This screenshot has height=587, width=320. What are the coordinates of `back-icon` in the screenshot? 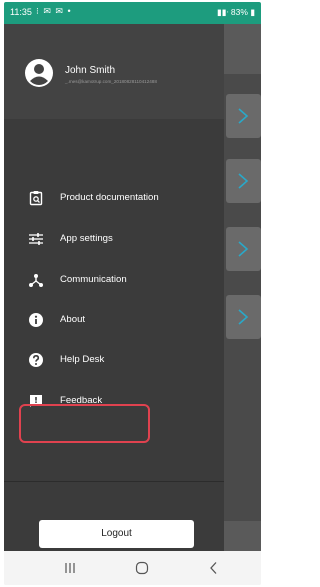 It's located at (214, 568).